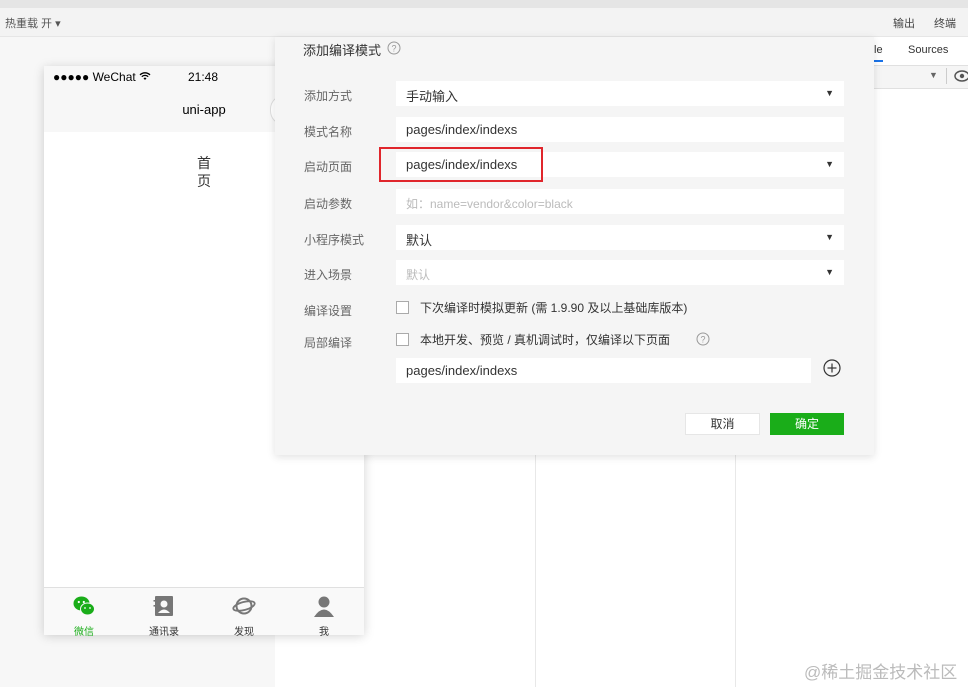 The height and width of the screenshot is (687, 968). Describe the element at coordinates (145, 76) in the screenshot. I see `wifi-icon` at that location.